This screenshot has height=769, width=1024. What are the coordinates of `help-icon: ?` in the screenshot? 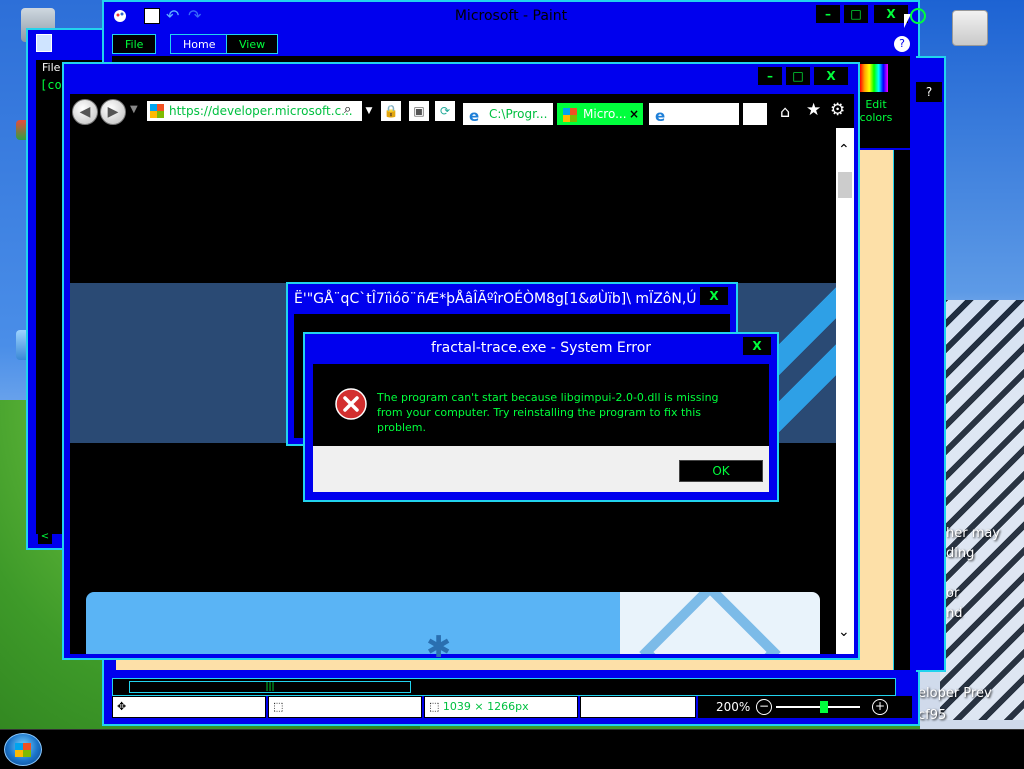 It's located at (902, 44).